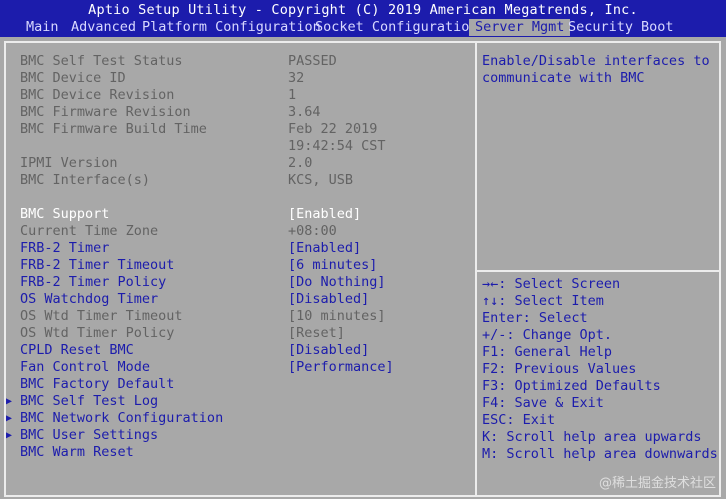  Describe the element at coordinates (237, 78) in the screenshot. I see `setting-bmc-device-id: BMC Device ID 32` at that location.